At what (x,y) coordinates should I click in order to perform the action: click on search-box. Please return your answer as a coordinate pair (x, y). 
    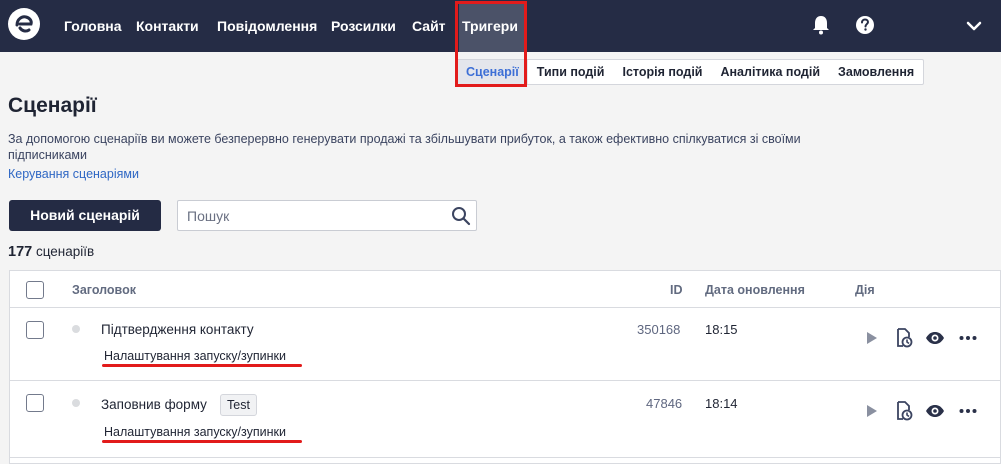
    Looking at the image, I should click on (327, 215).